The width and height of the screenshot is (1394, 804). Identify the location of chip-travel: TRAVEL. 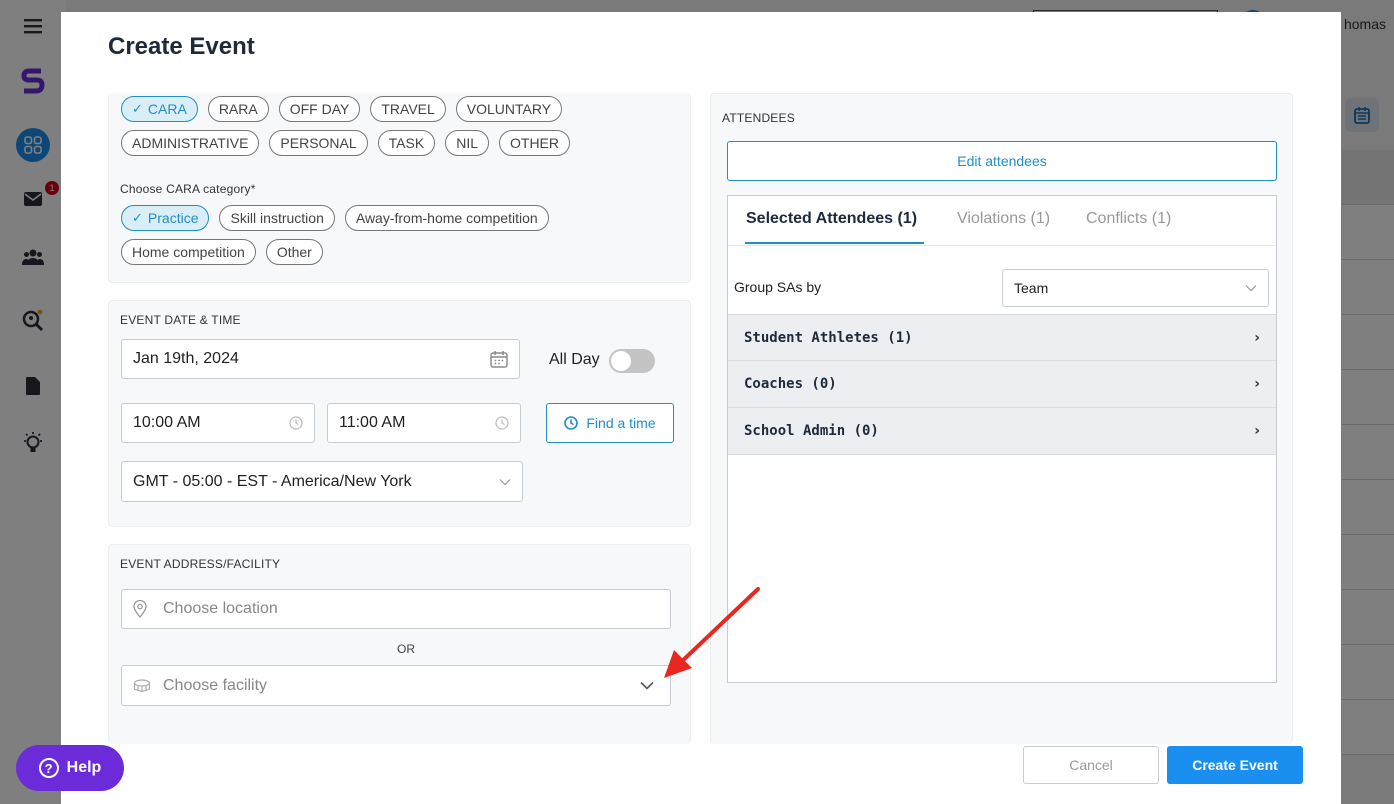
(408, 109).